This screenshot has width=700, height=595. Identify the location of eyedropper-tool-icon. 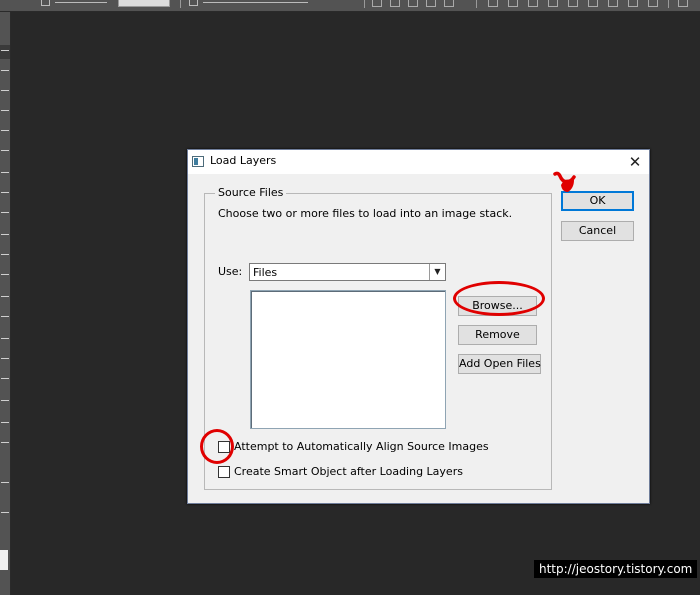
(5, 152).